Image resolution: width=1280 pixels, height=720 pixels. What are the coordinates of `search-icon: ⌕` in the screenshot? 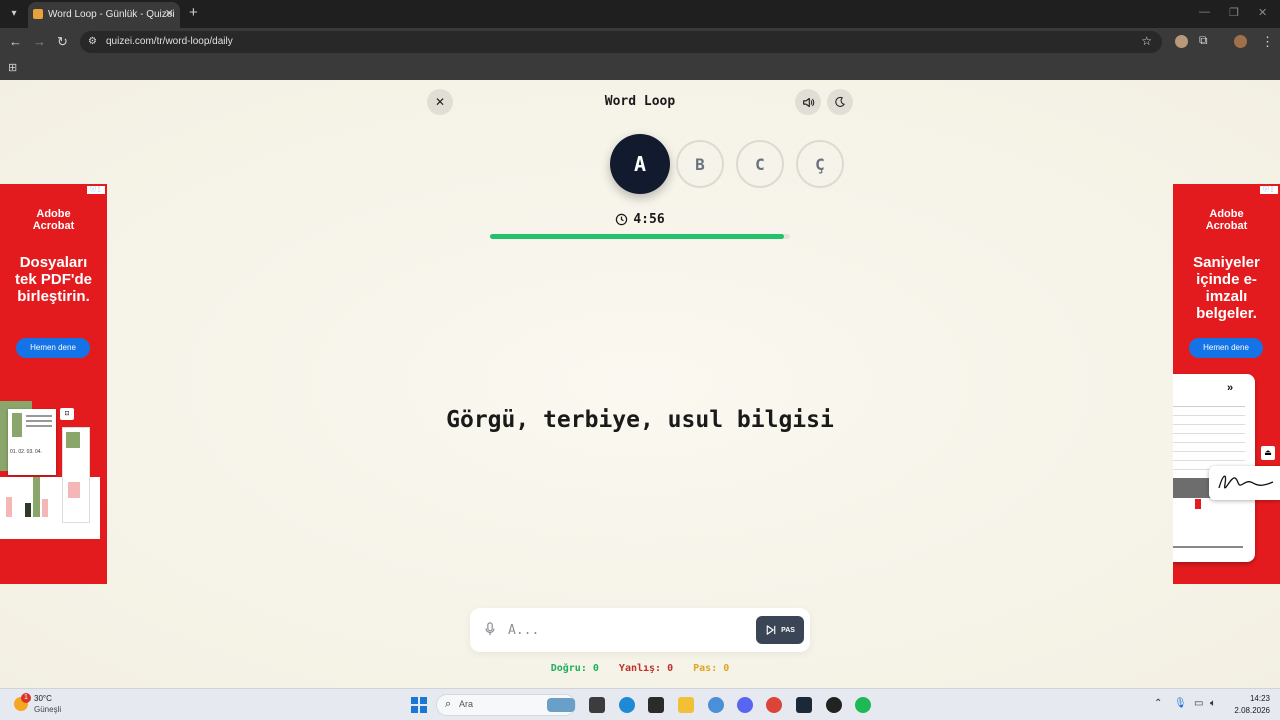 It's located at (448, 704).